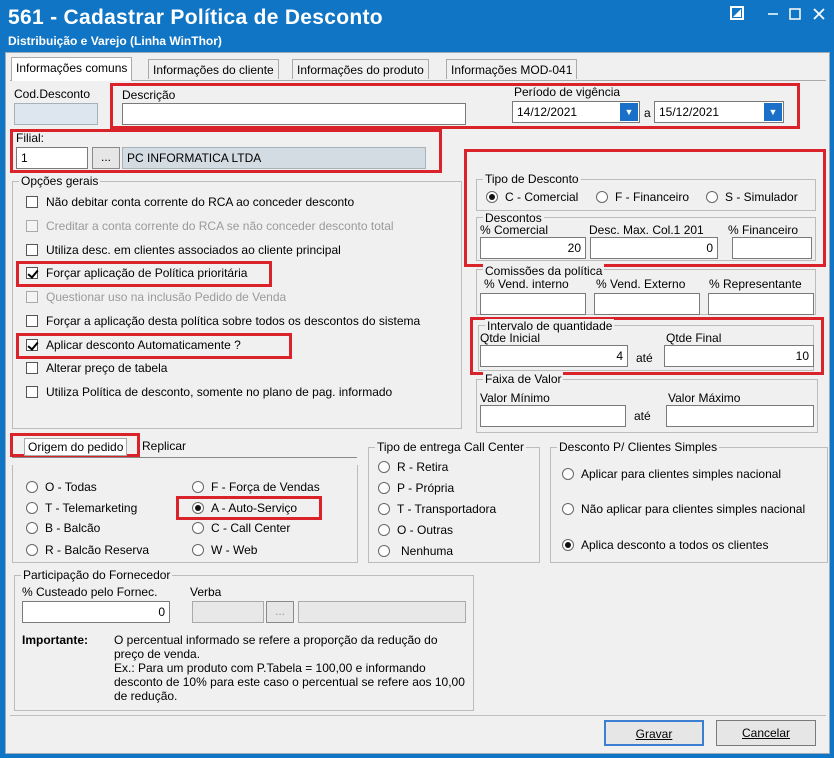 The image size is (834, 758). Describe the element at coordinates (213, 69) in the screenshot. I see `tab-informacoes-cliente: Informações do cliente` at that location.